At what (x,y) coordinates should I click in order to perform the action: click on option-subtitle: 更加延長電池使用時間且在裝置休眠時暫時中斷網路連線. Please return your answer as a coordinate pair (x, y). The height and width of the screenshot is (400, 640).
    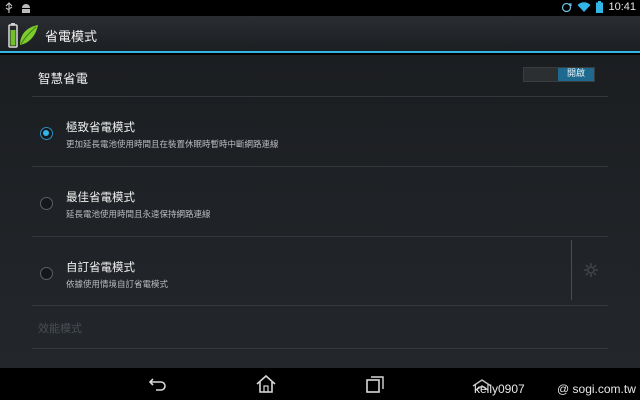
    Looking at the image, I should click on (172, 145).